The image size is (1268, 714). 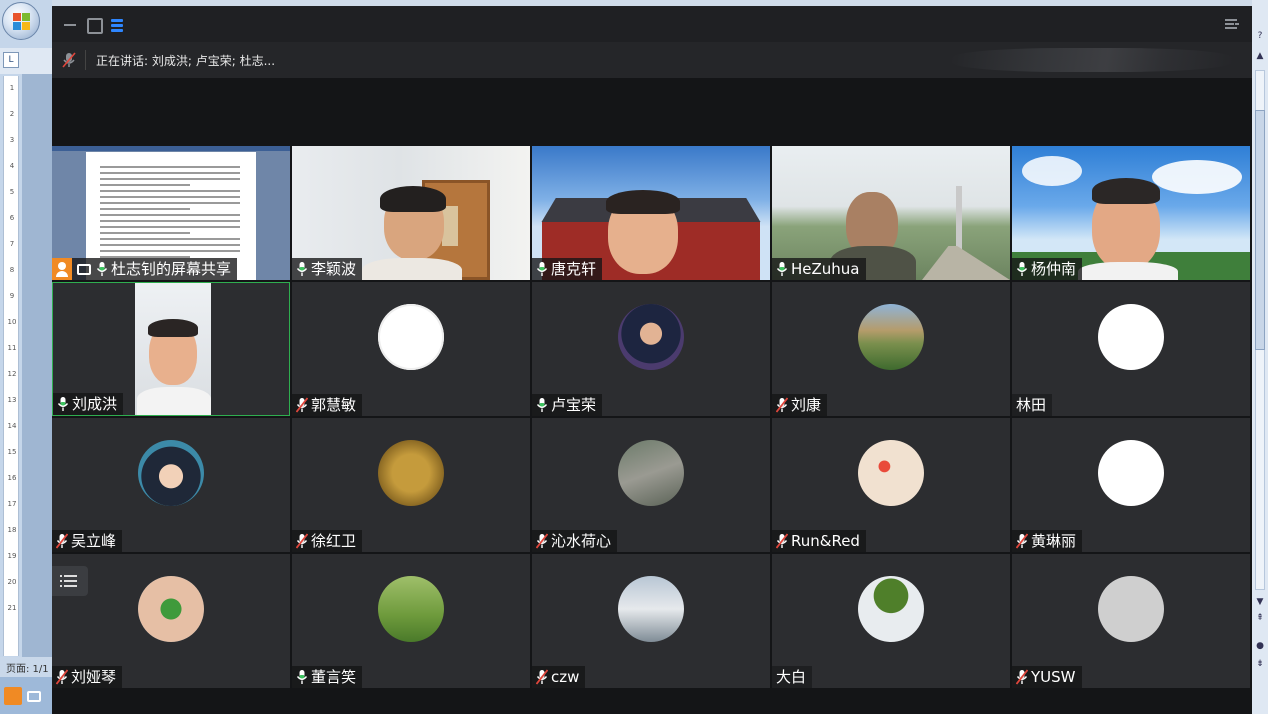 I want to click on prev-page-icon: ⇞, so click(x=1260, y=618).